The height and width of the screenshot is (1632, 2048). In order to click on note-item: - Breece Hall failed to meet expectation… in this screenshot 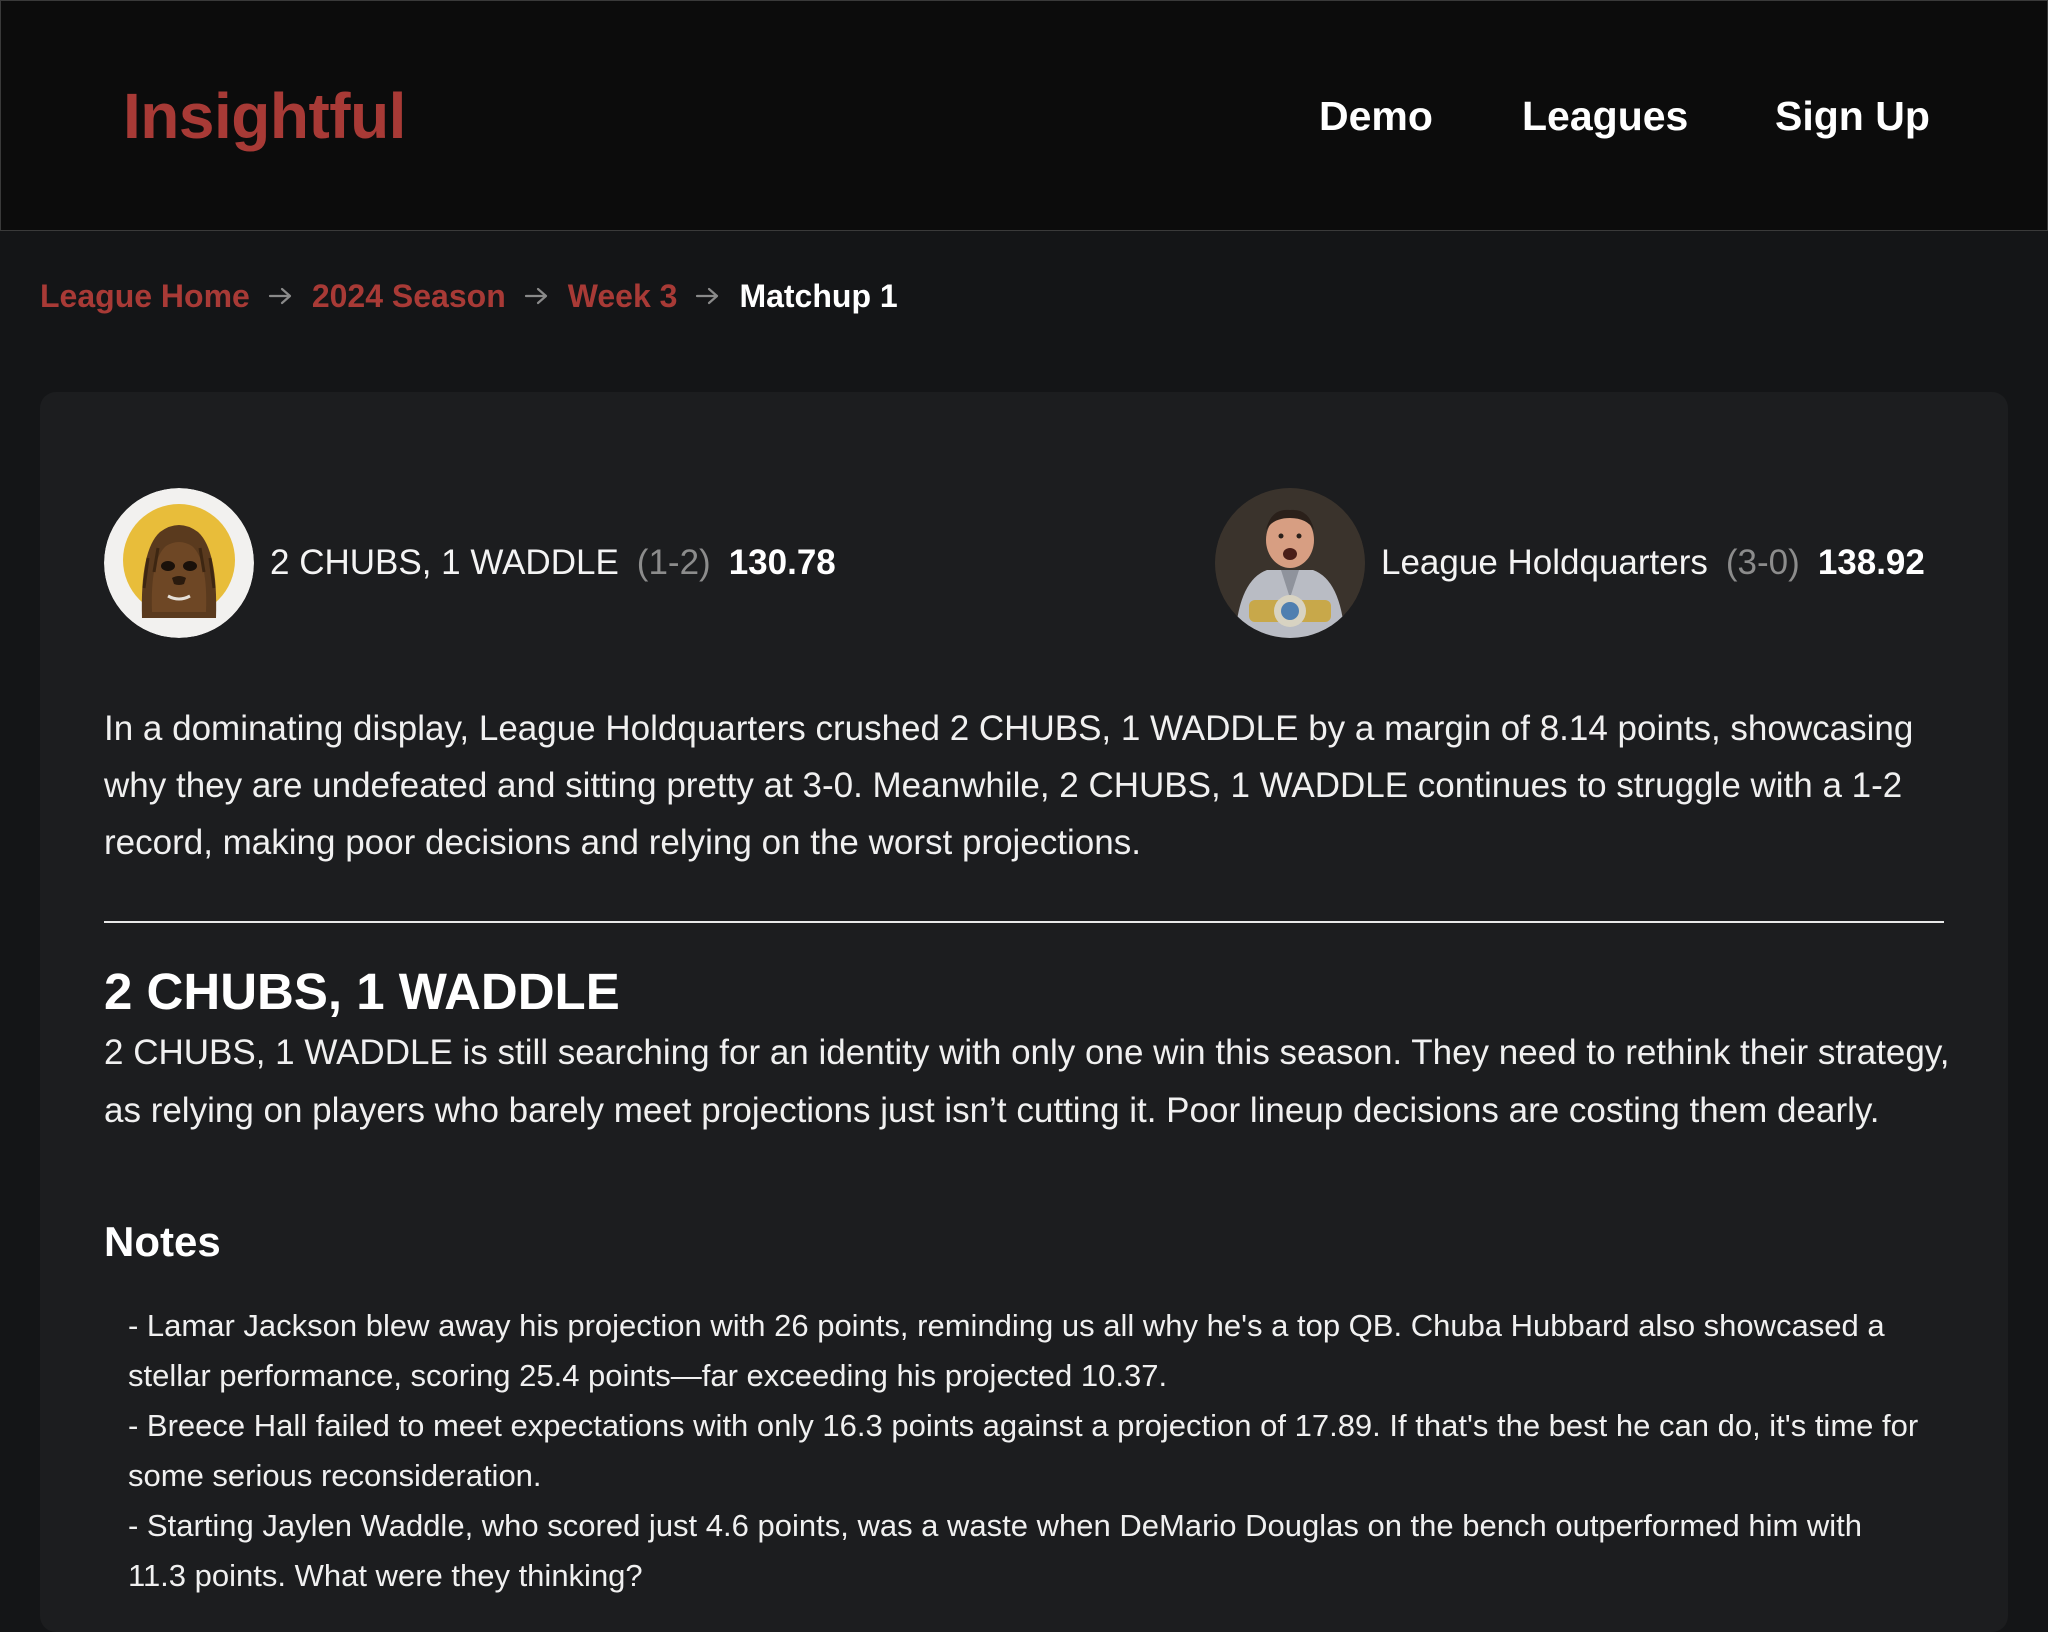, I will do `click(1023, 1450)`.